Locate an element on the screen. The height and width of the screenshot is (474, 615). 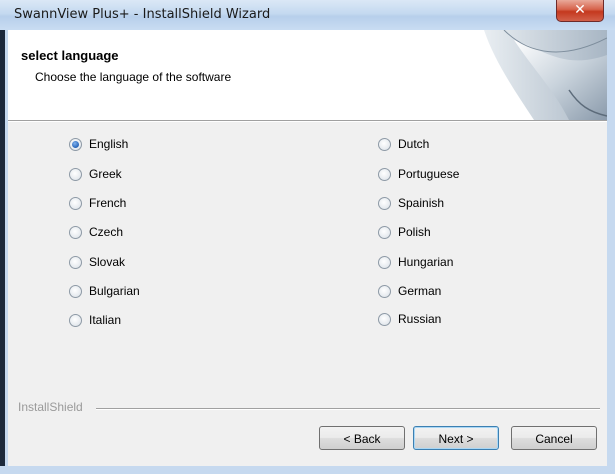
lang-option-polish: Polish is located at coordinates (404, 232).